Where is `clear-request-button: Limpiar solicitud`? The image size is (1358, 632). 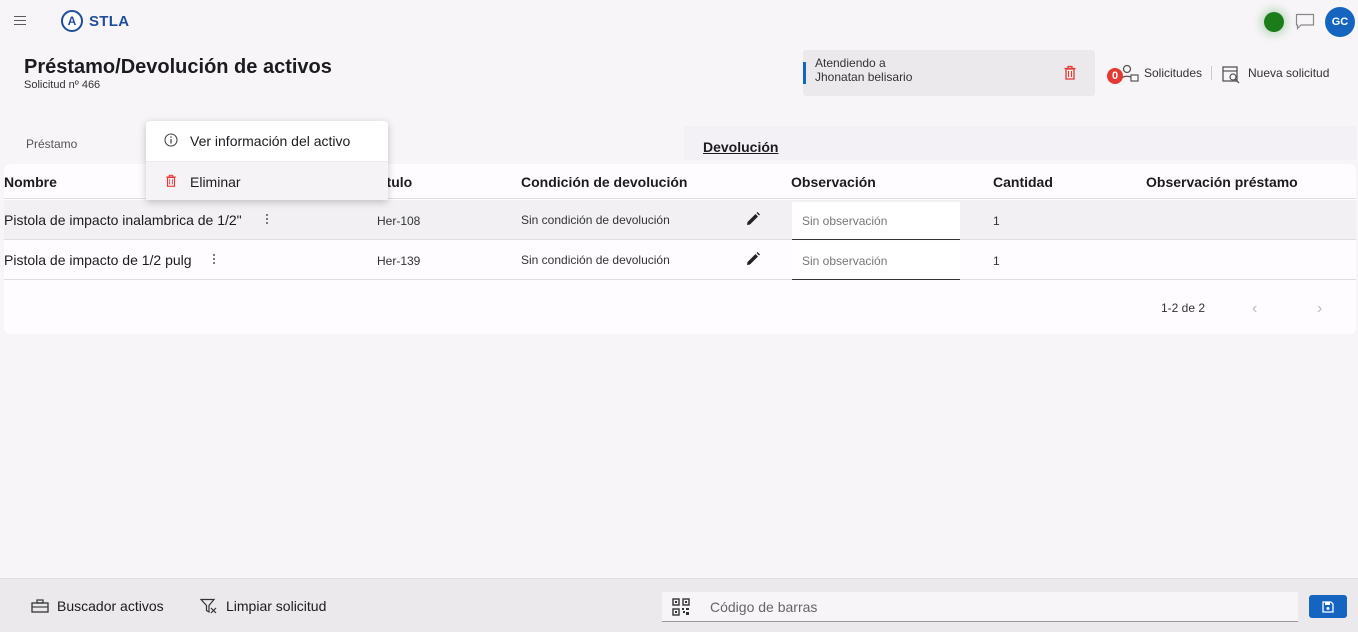
clear-request-button: Limpiar solicitud is located at coordinates (263, 606).